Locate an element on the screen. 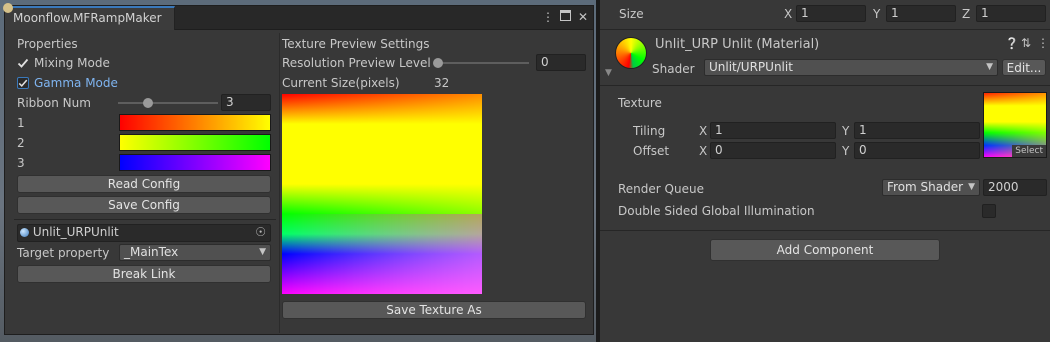 This screenshot has width=1050, height=342. ribbon-num-field: 3 is located at coordinates (246, 102).